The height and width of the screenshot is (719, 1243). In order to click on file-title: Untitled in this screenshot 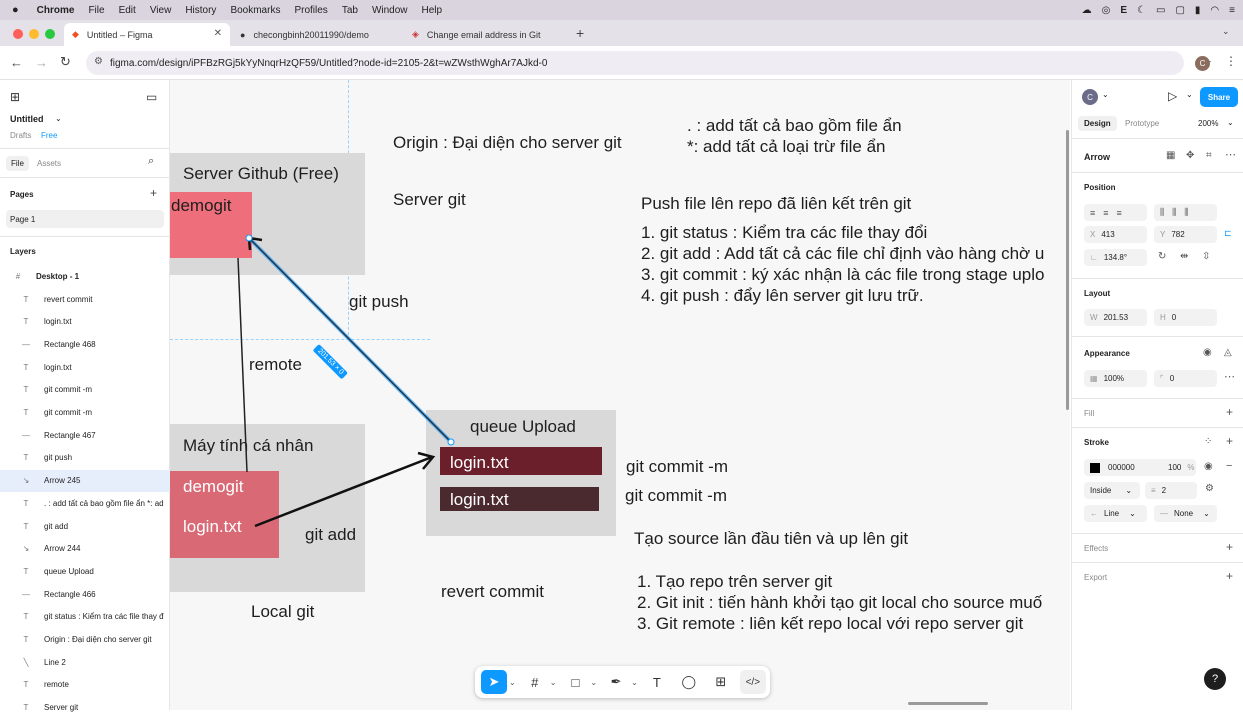, I will do `click(27, 119)`.